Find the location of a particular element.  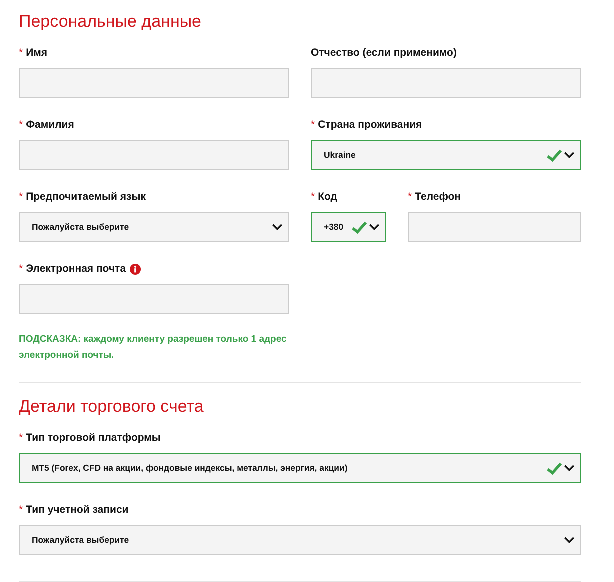

field-label: Электронная почта is located at coordinates (76, 269).